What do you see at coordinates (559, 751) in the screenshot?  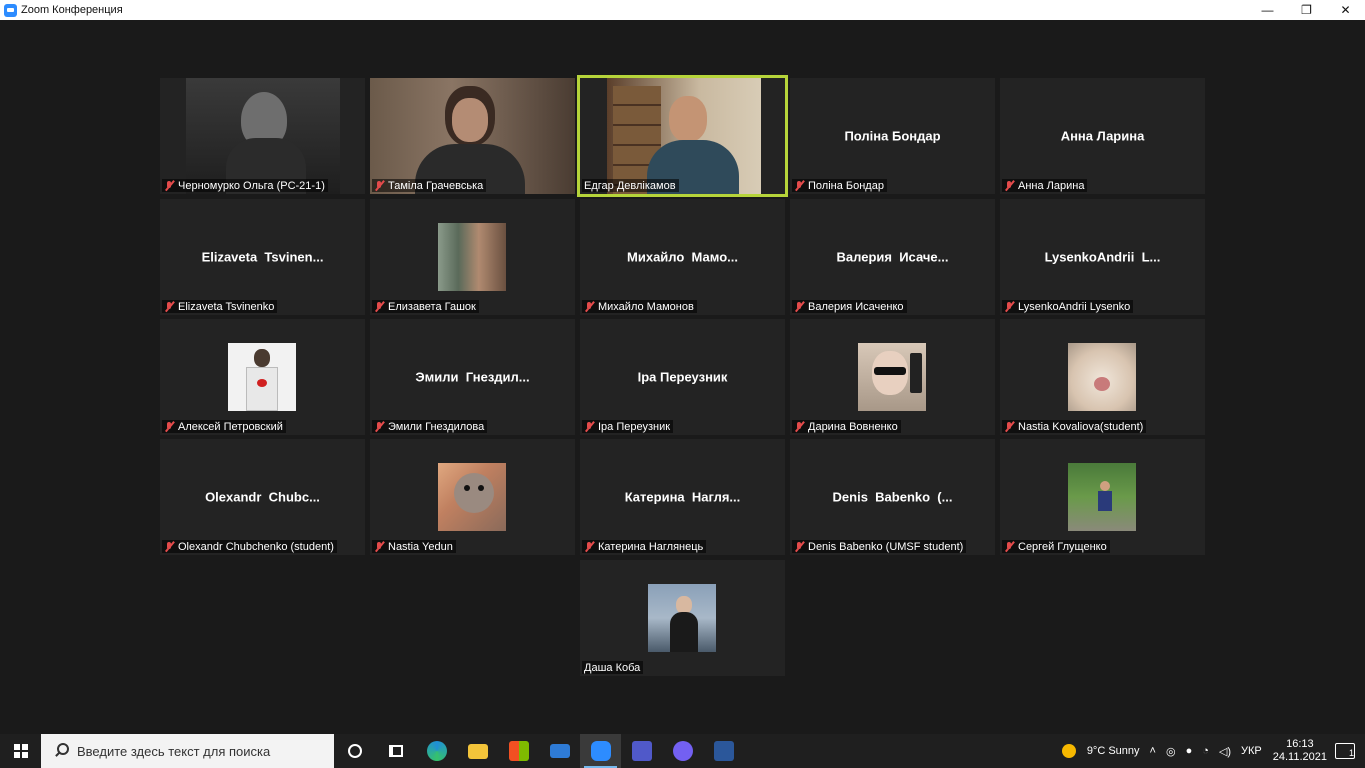 I see `mail-icon` at bounding box center [559, 751].